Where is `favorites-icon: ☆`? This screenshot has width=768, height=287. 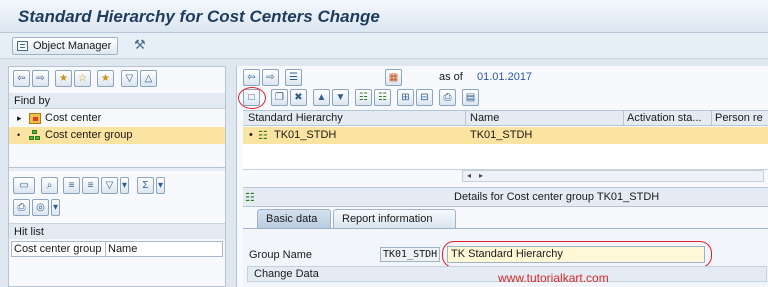 favorites-icon: ☆ is located at coordinates (82, 78).